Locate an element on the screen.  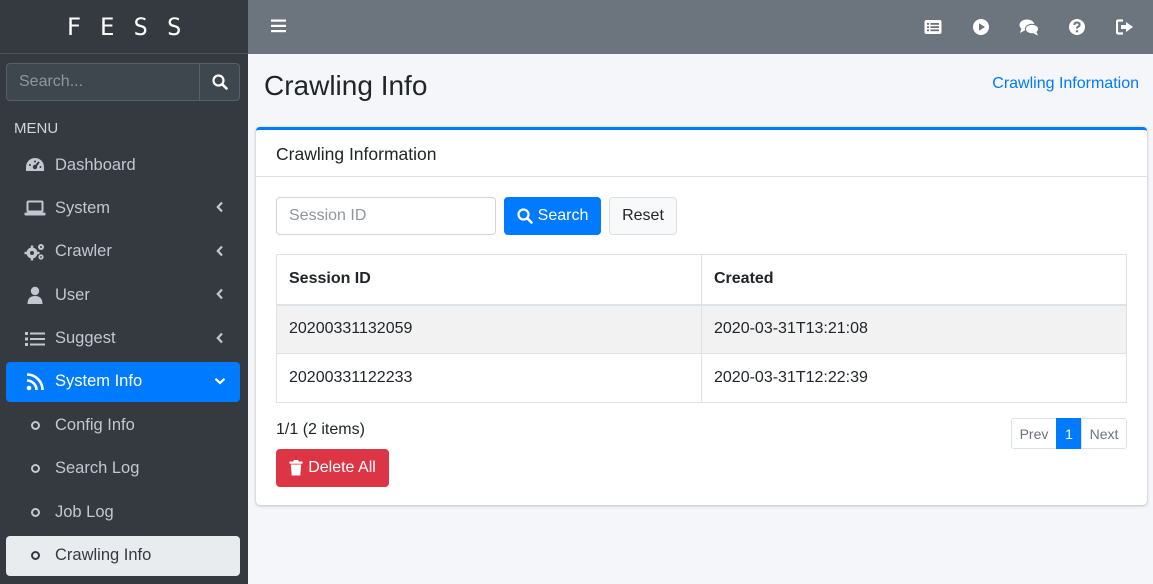
sidebar-item-label: System is located at coordinates (83, 207).